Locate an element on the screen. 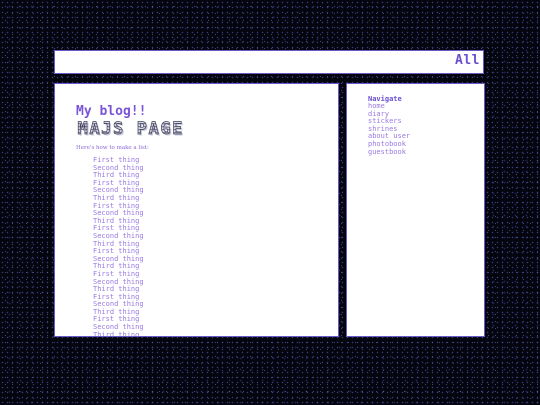  intro-text: Here's how to make a list: is located at coordinates (112, 148).